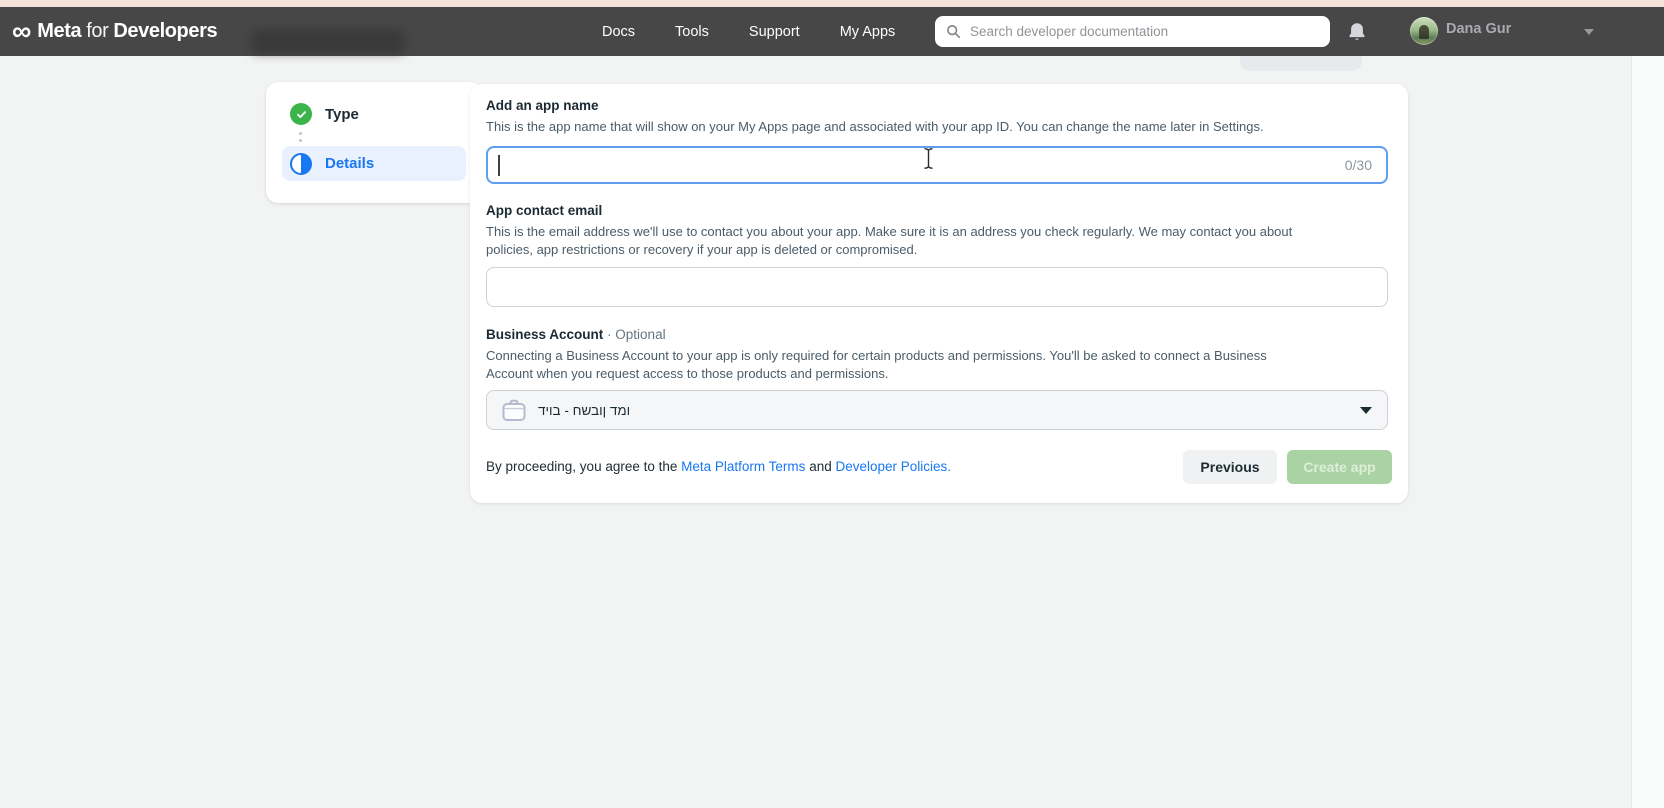  What do you see at coordinates (618, 32) in the screenshot?
I see `nav-item-docs: Docs` at bounding box center [618, 32].